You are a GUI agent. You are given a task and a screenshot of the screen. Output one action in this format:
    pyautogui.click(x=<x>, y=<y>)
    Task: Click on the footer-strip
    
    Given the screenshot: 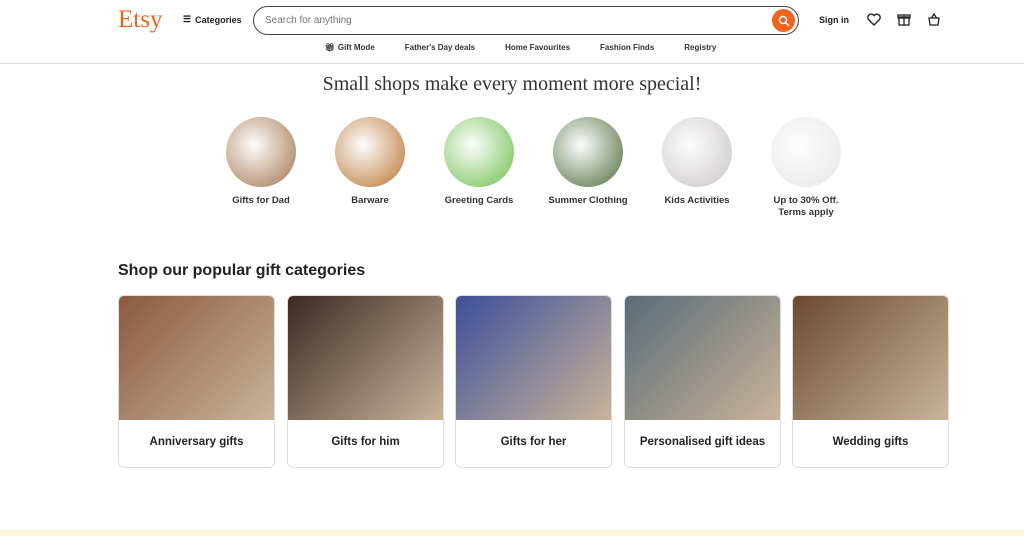 What is the action you would take?
    pyautogui.click(x=512, y=533)
    